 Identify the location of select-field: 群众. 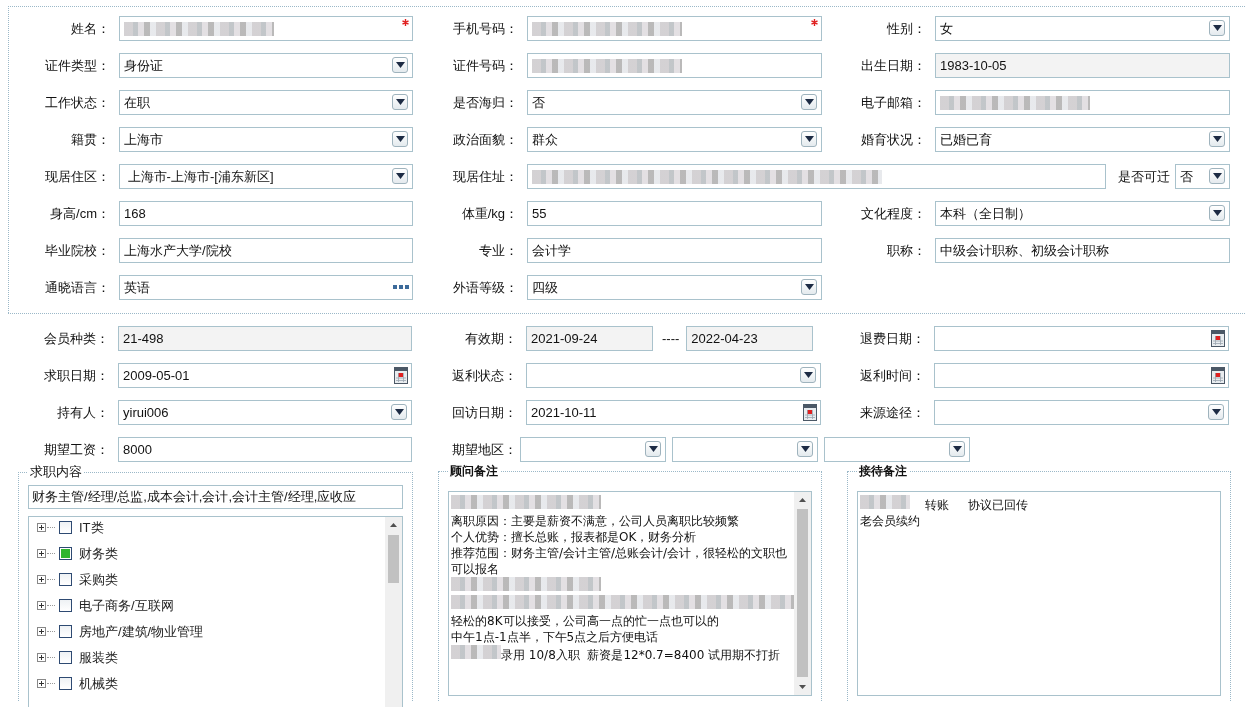
(674, 139).